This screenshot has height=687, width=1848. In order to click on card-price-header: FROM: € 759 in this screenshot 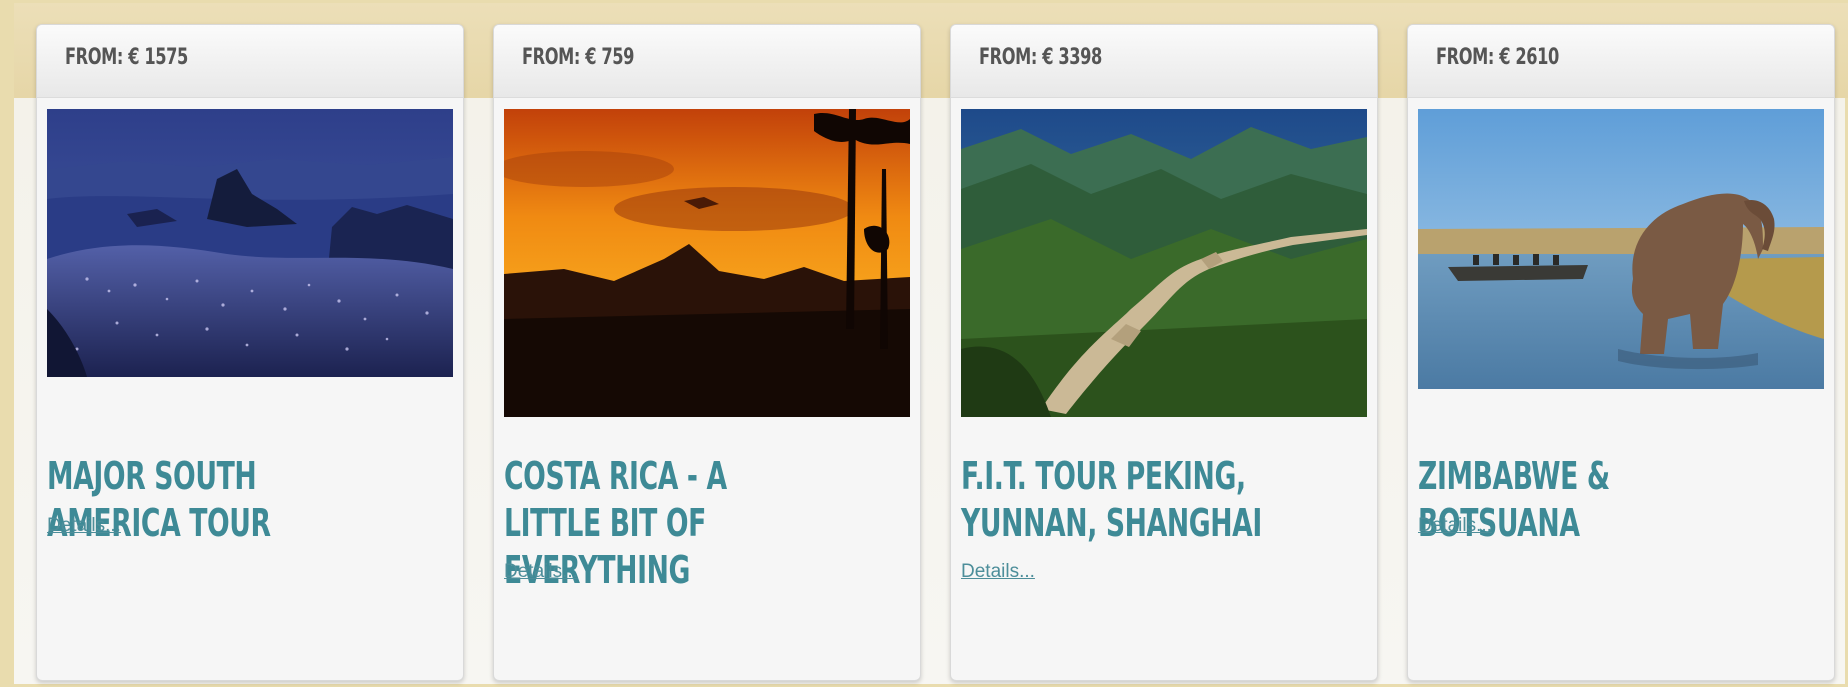, I will do `click(707, 61)`.